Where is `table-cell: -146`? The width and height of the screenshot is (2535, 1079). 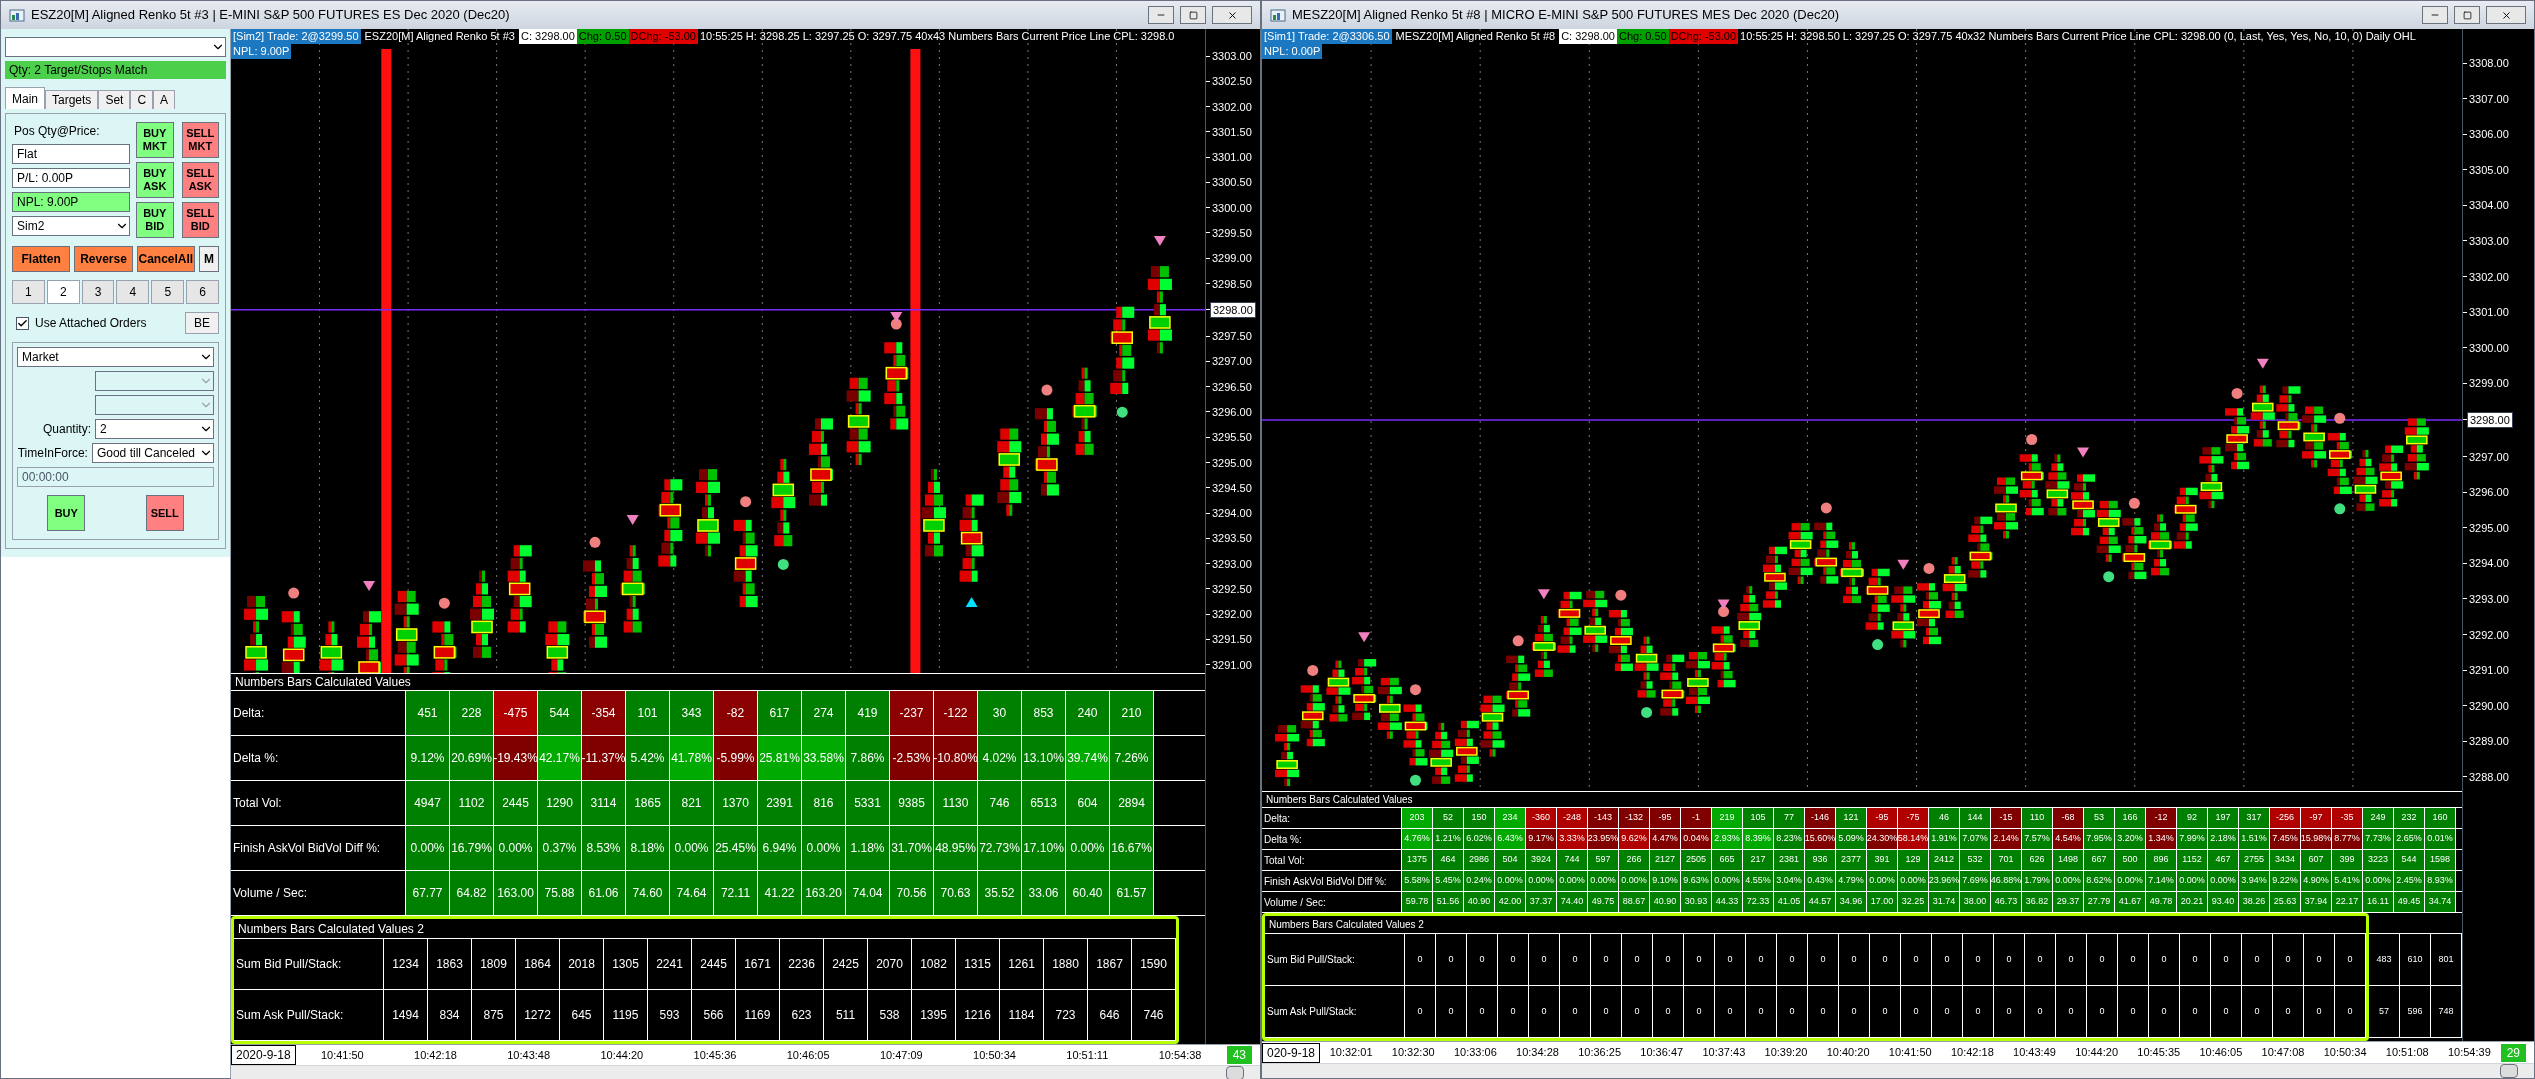
table-cell: -146 is located at coordinates (1820, 818).